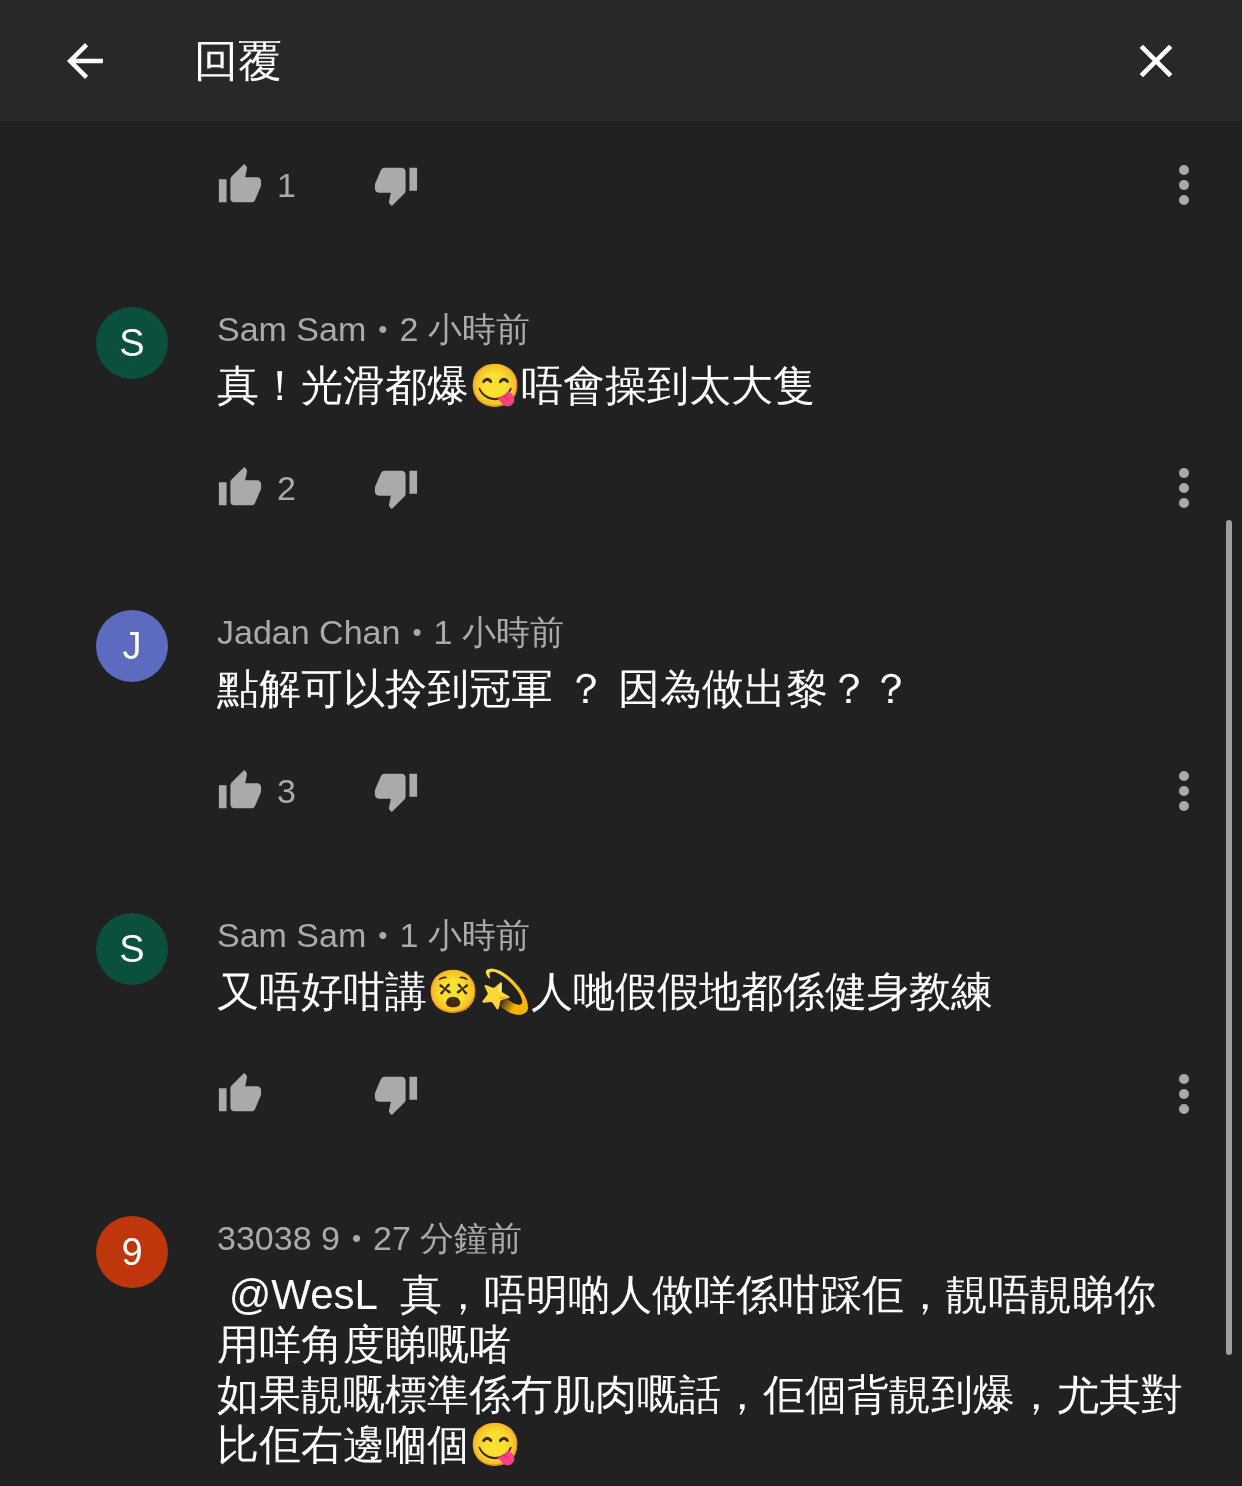 This screenshot has height=1486, width=1242. Describe the element at coordinates (286, 791) in the screenshot. I see `like-count: 3` at that location.